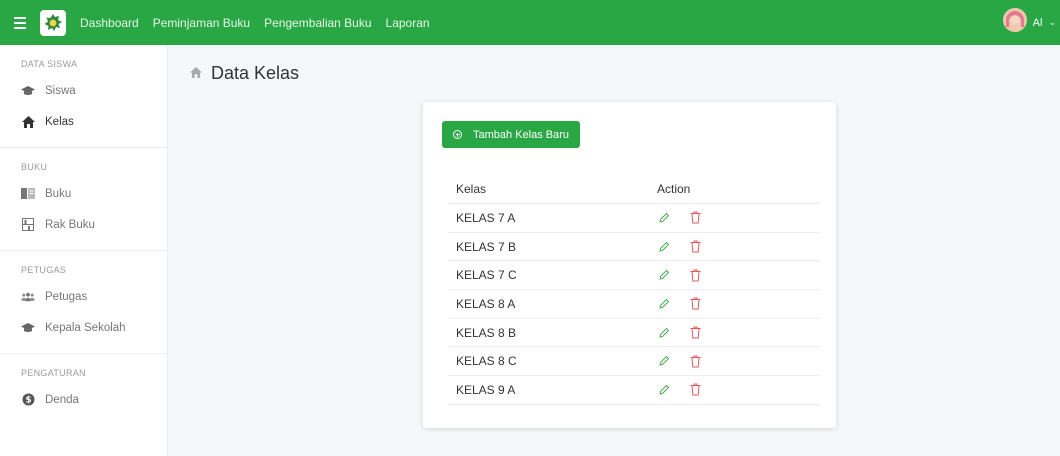 The height and width of the screenshot is (456, 1060). What do you see at coordinates (58, 193) in the screenshot?
I see `sidebar-item-label: Buku` at bounding box center [58, 193].